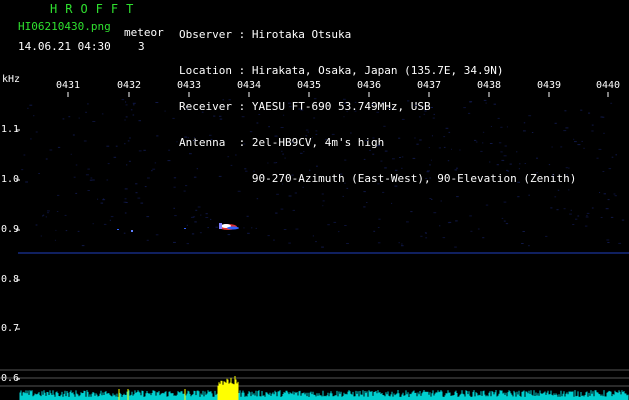  What do you see at coordinates (229, 226) in the screenshot?
I see `meteor-echo` at bounding box center [229, 226].